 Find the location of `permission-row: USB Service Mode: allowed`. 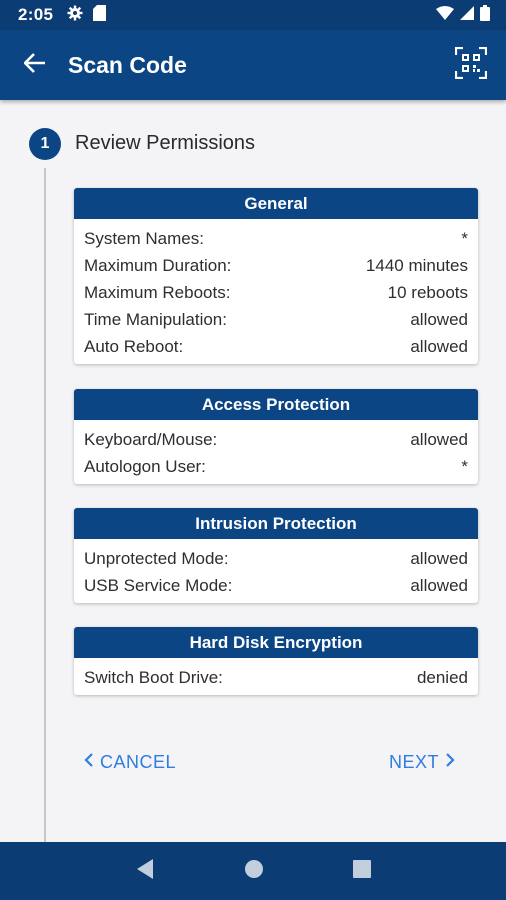

permission-row: USB Service Mode: allowed is located at coordinates (276, 585).